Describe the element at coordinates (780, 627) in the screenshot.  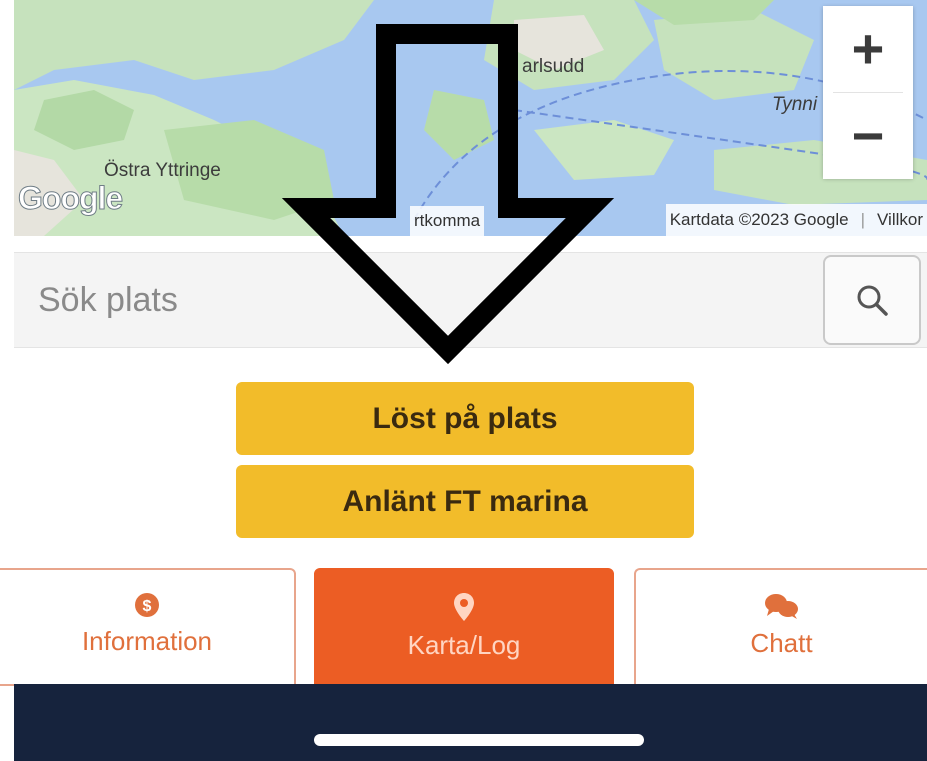
I see `tab-chat: Chatt` at that location.